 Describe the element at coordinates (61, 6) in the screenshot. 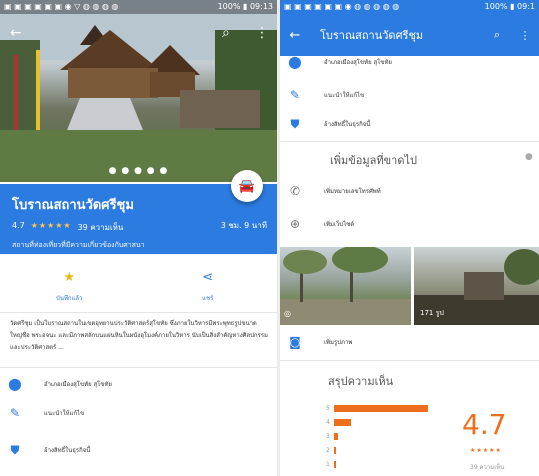

I see `status-icons: ▣ ▣ ▣ ▣ ▣ ▣ ◉ ▽ ◍ ◍ ◍ ◍` at that location.